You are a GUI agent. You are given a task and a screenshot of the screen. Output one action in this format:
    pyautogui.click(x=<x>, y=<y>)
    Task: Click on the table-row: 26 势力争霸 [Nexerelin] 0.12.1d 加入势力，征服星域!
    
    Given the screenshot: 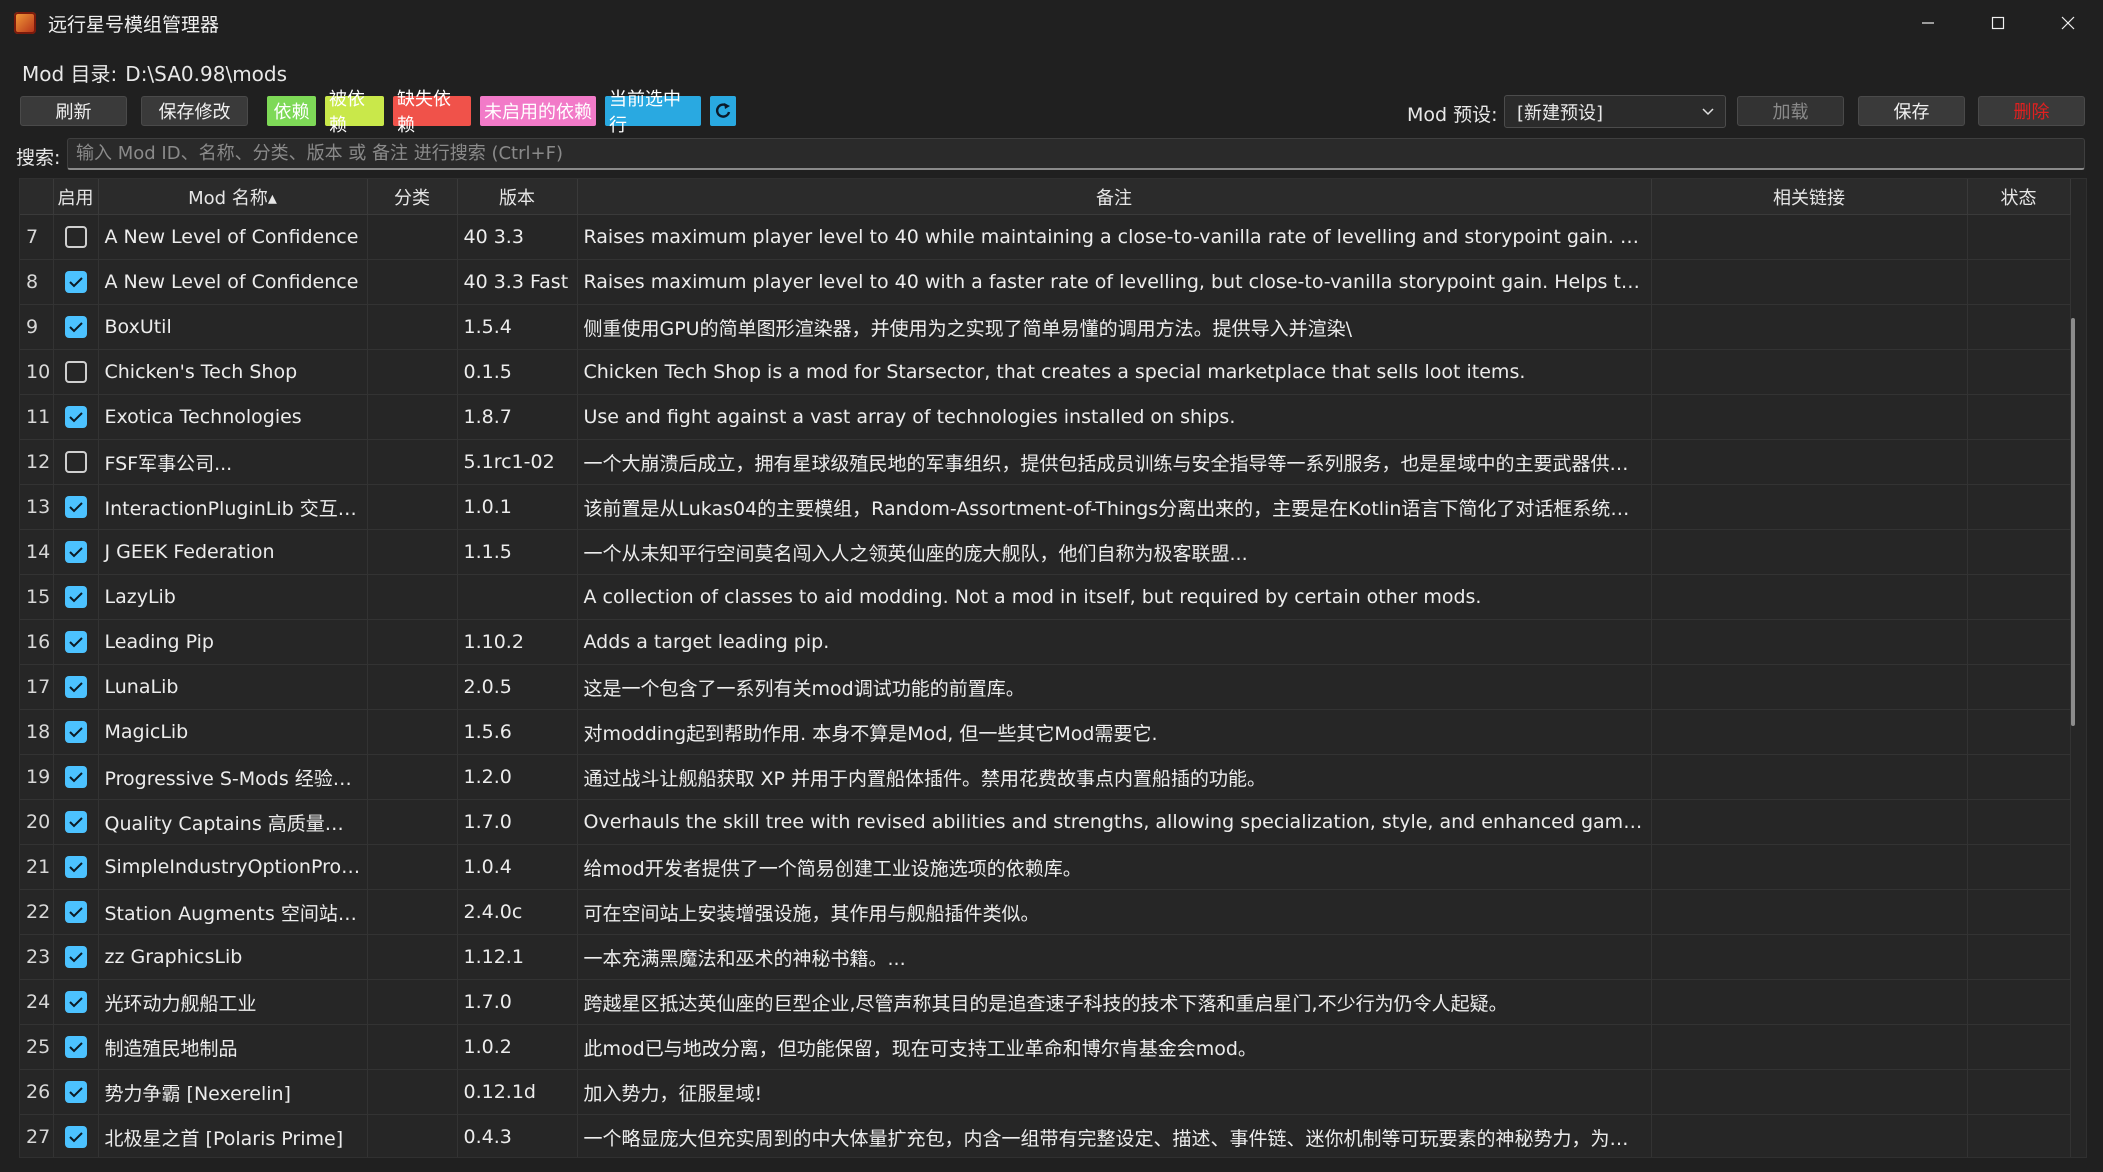 What is the action you would take?
    pyautogui.click(x=1045, y=1092)
    